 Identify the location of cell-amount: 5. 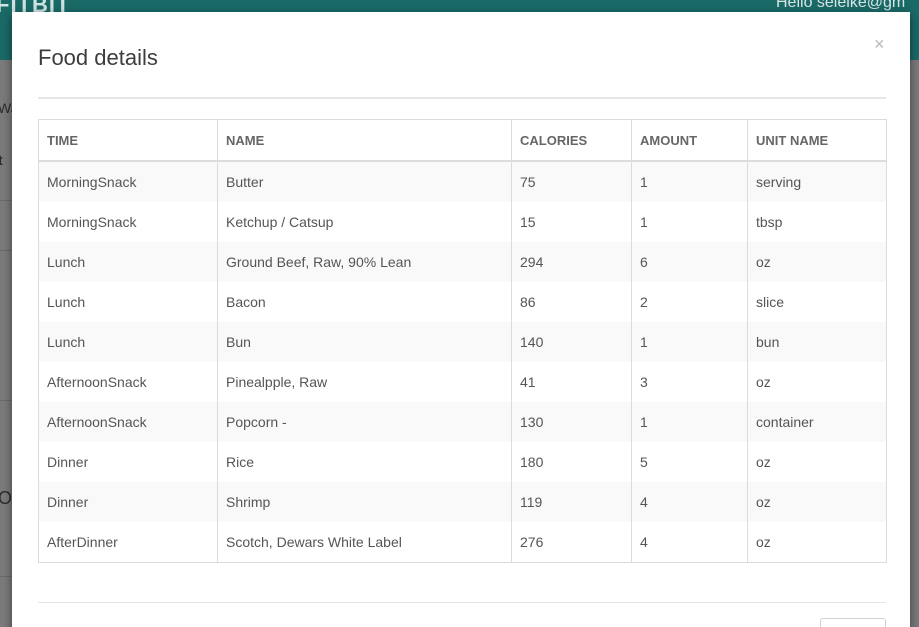
(689, 462).